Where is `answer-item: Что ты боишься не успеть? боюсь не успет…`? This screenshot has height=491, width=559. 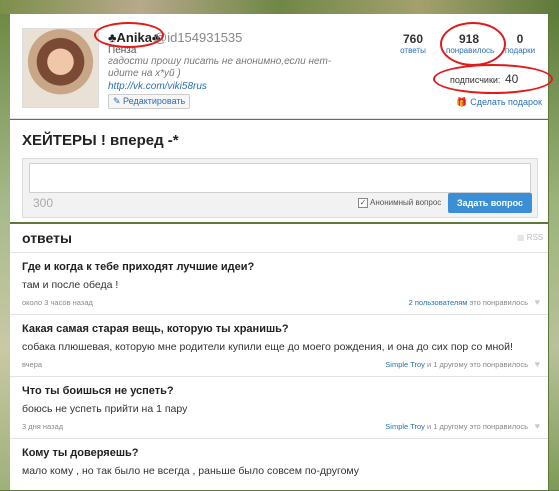 answer-item: Что ты боишься не успеть? боюсь не успет… is located at coordinates (279, 407).